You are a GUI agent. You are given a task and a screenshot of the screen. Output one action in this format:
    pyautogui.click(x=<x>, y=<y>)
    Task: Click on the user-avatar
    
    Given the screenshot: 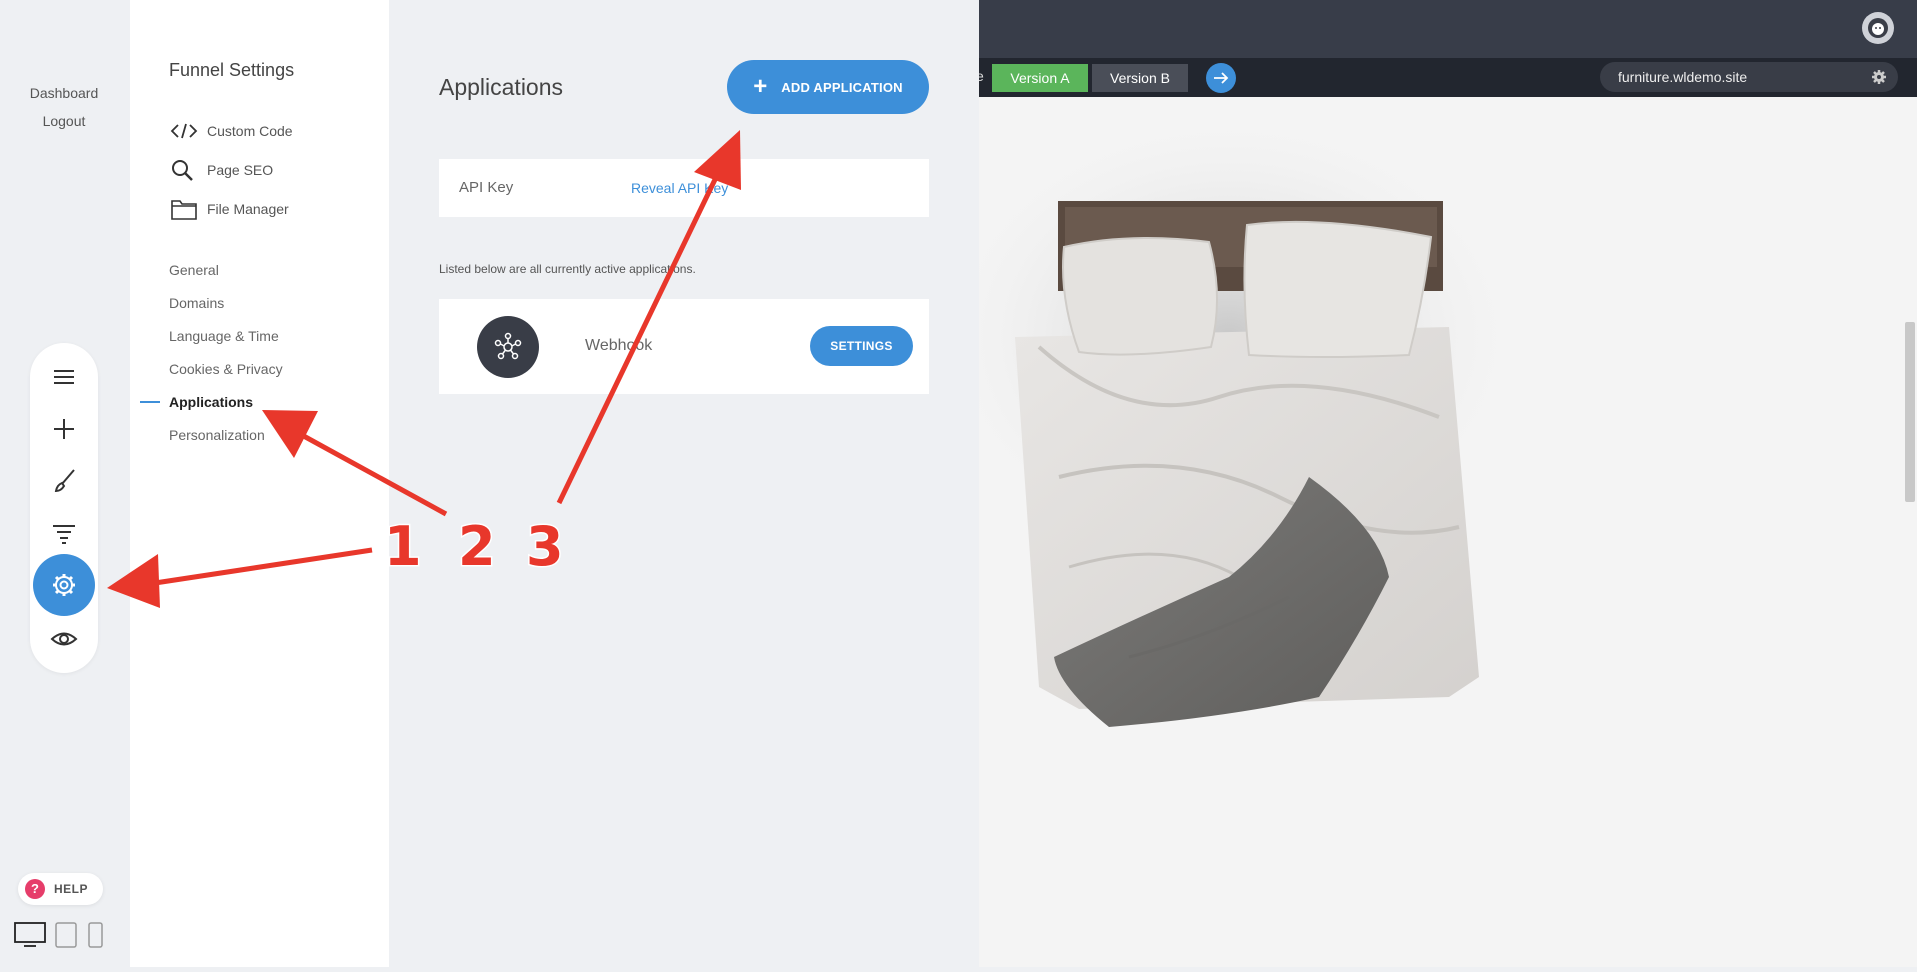 What is the action you would take?
    pyautogui.click(x=1878, y=28)
    